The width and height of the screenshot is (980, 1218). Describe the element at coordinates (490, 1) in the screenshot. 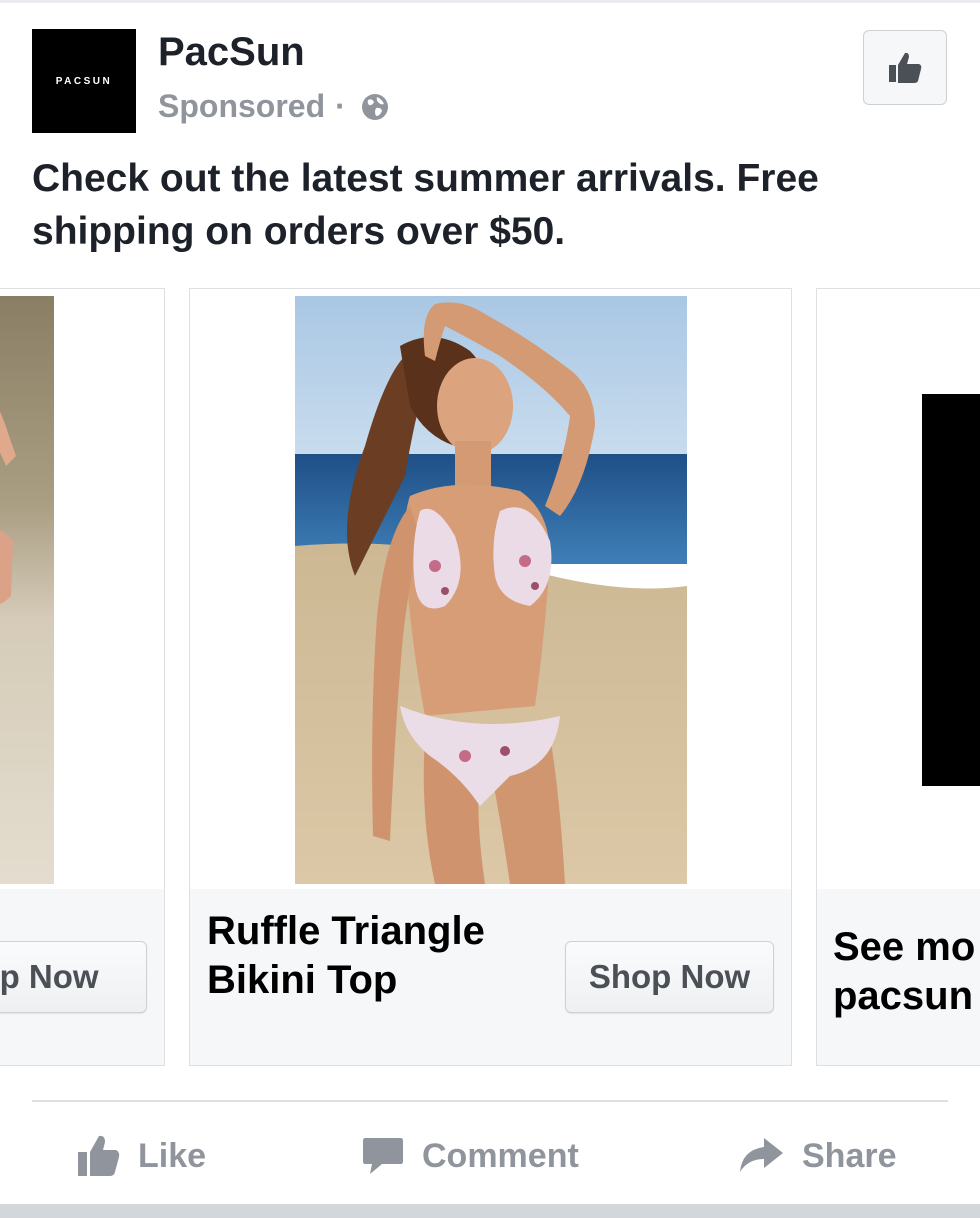

I see `top-divider` at that location.